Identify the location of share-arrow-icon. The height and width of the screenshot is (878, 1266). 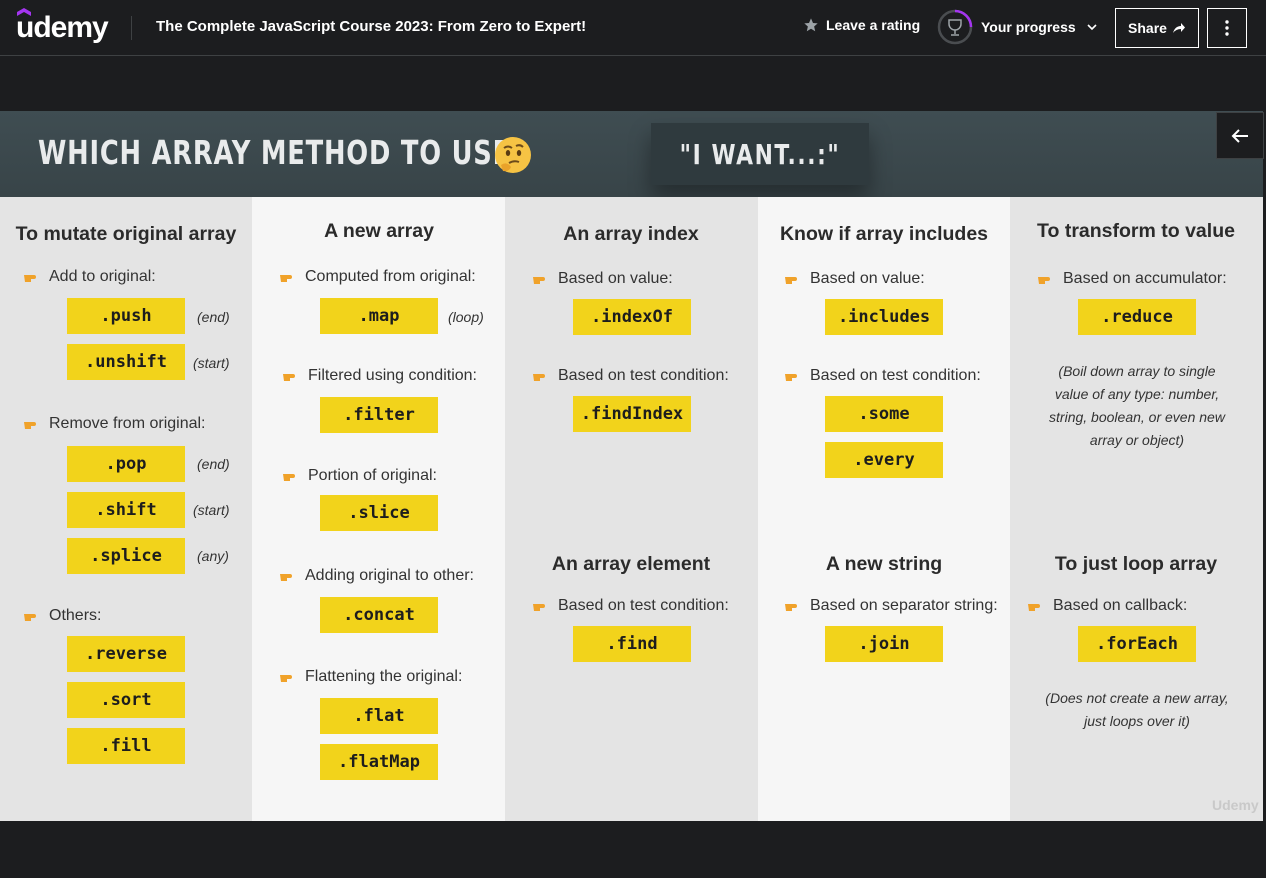
(1178, 28).